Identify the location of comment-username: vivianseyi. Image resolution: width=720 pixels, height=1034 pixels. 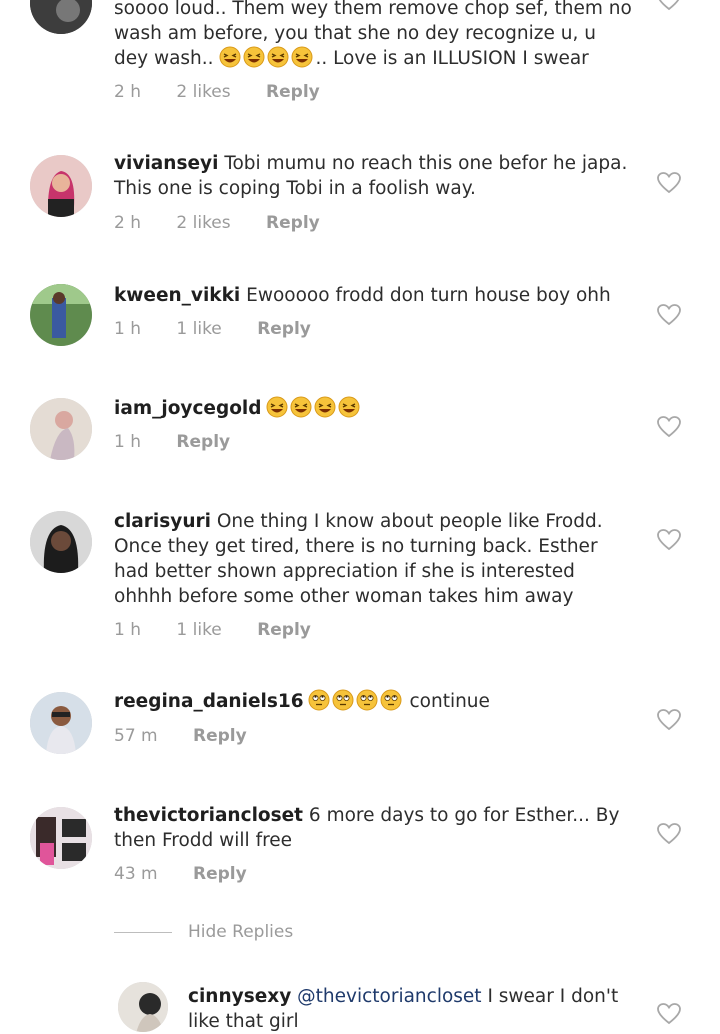
(166, 163).